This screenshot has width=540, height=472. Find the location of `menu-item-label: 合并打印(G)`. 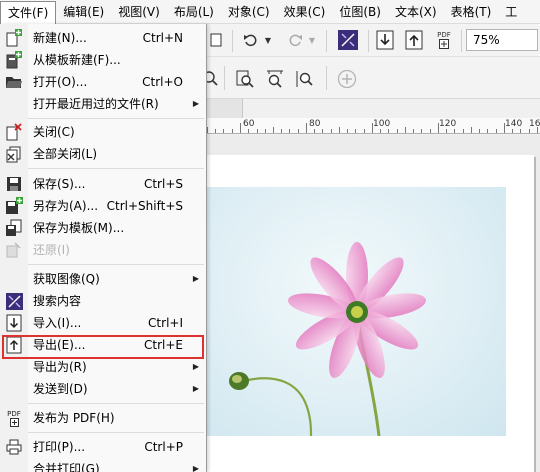

menu-item-label: 合并打印(G) is located at coordinates (66, 467).